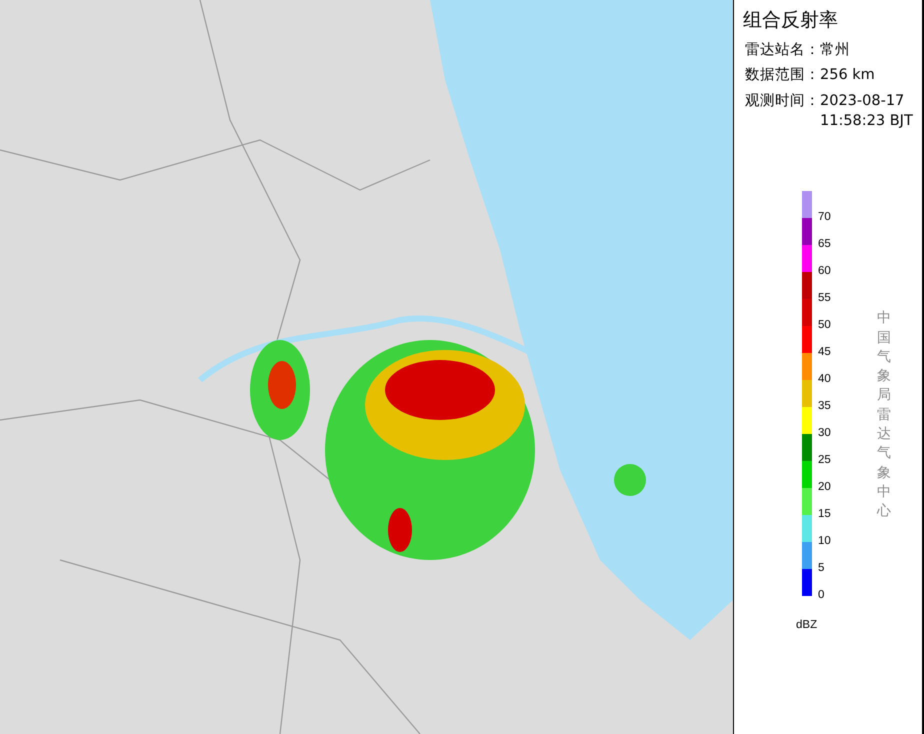 The width and height of the screenshot is (924, 734). Describe the element at coordinates (867, 111) in the screenshot. I see `info-value: 2023-08-17 11:58:23 BJT` at that location.